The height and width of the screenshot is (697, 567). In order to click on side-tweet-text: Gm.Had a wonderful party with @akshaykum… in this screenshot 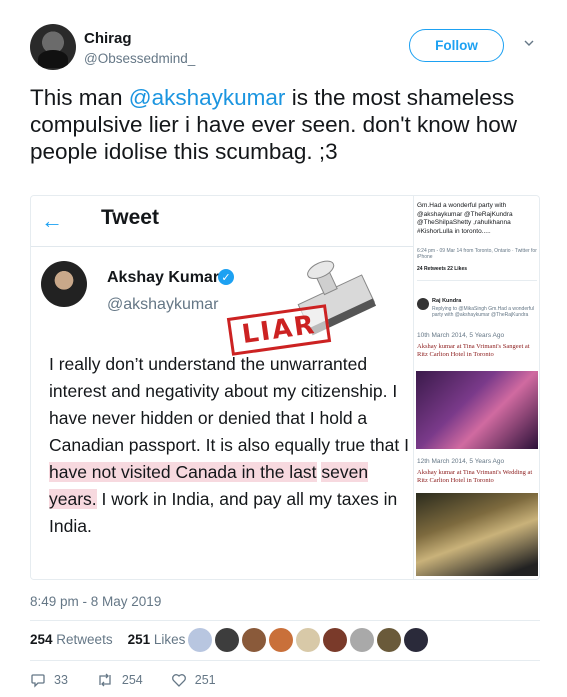, I will do `click(465, 218)`.